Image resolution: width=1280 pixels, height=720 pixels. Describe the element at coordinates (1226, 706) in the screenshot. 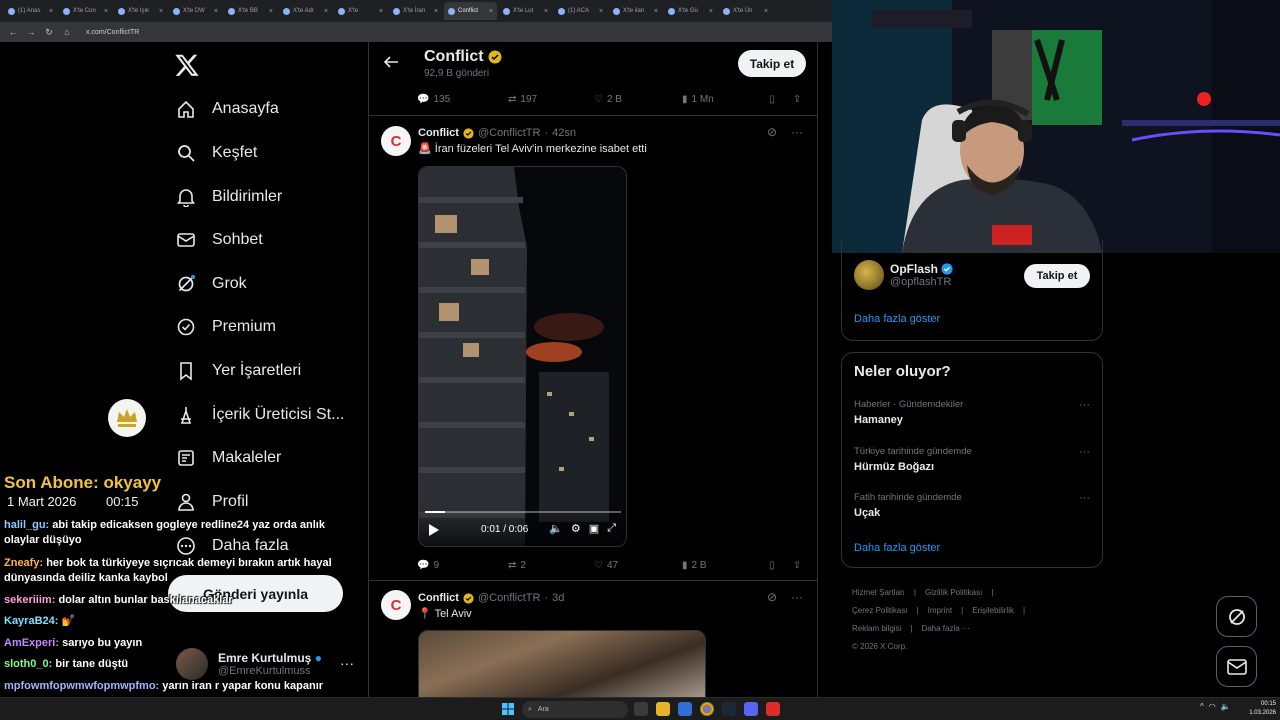

I see `speaker-icon: 🔈` at that location.